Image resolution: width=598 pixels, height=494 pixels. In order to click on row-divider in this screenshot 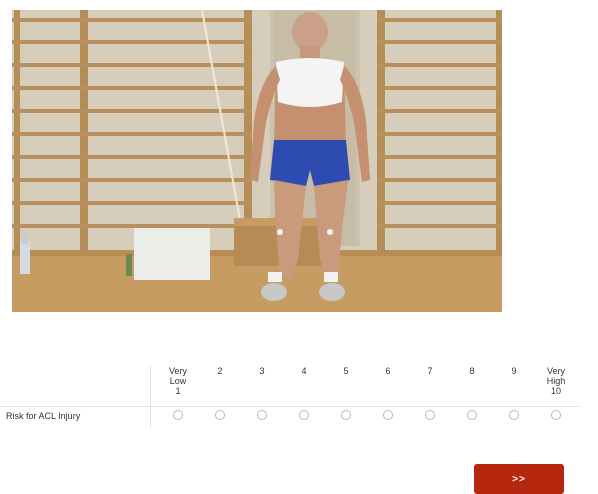, I will do `click(290, 406)`.